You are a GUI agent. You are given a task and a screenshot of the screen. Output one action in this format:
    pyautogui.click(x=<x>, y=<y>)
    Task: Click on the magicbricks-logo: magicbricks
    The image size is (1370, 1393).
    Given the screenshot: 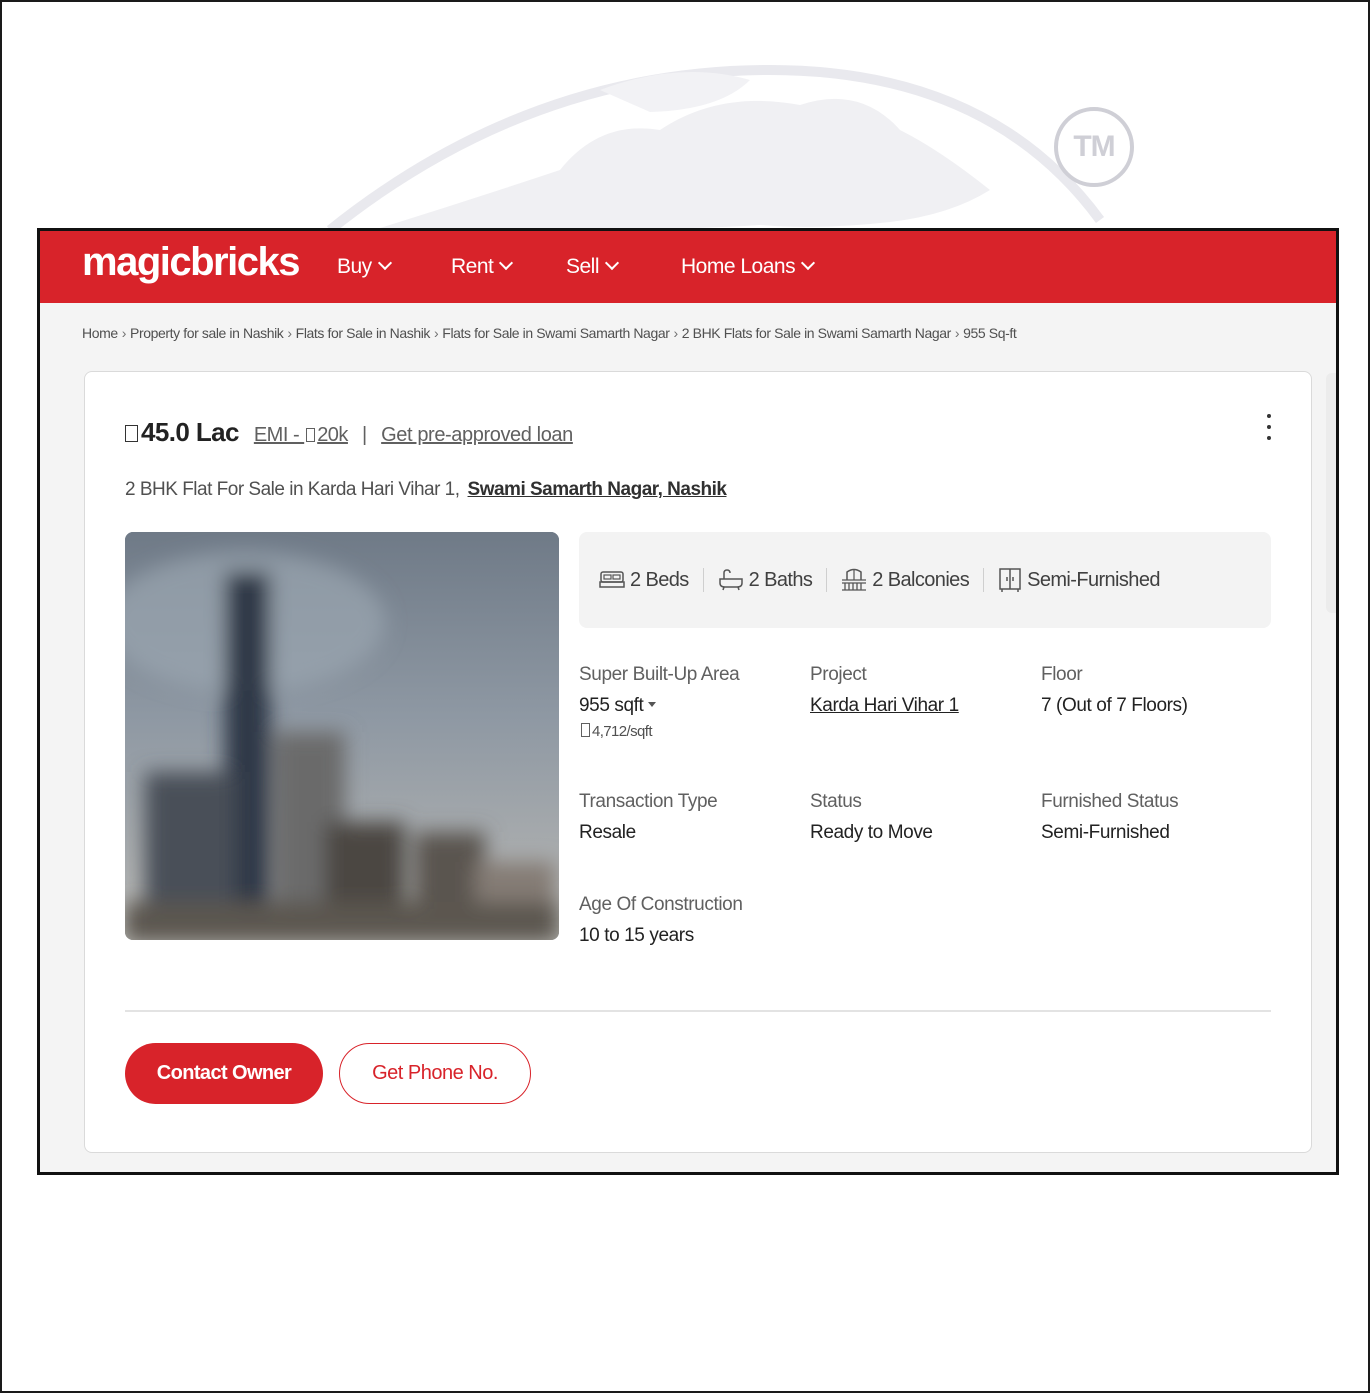 What is the action you would take?
    pyautogui.click(x=191, y=262)
    